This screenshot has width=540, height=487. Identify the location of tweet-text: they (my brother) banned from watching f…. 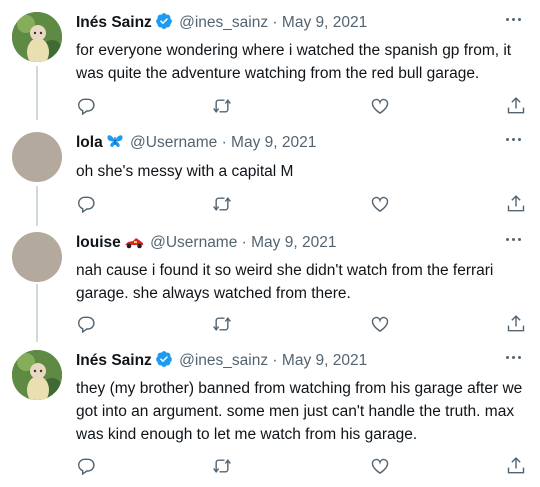
(299, 411).